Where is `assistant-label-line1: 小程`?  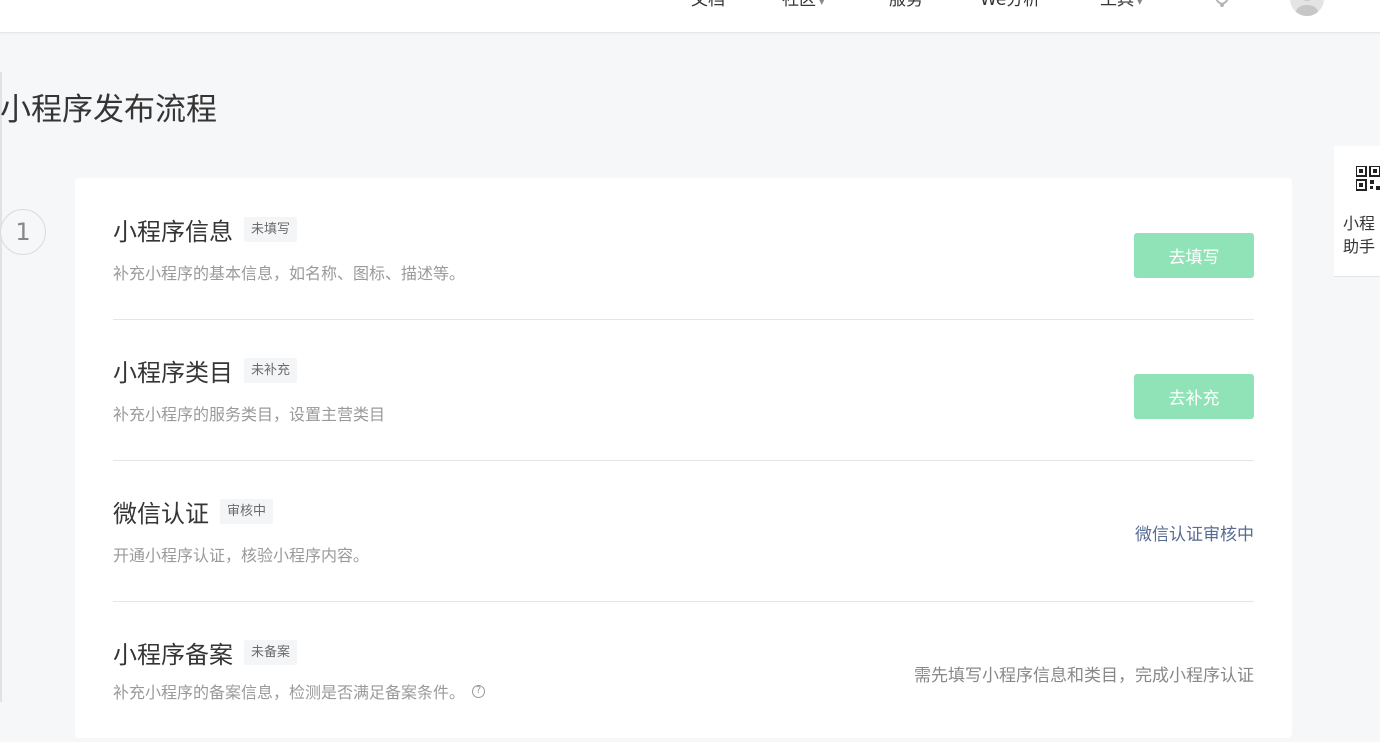 assistant-label-line1: 小程 is located at coordinates (1359, 223).